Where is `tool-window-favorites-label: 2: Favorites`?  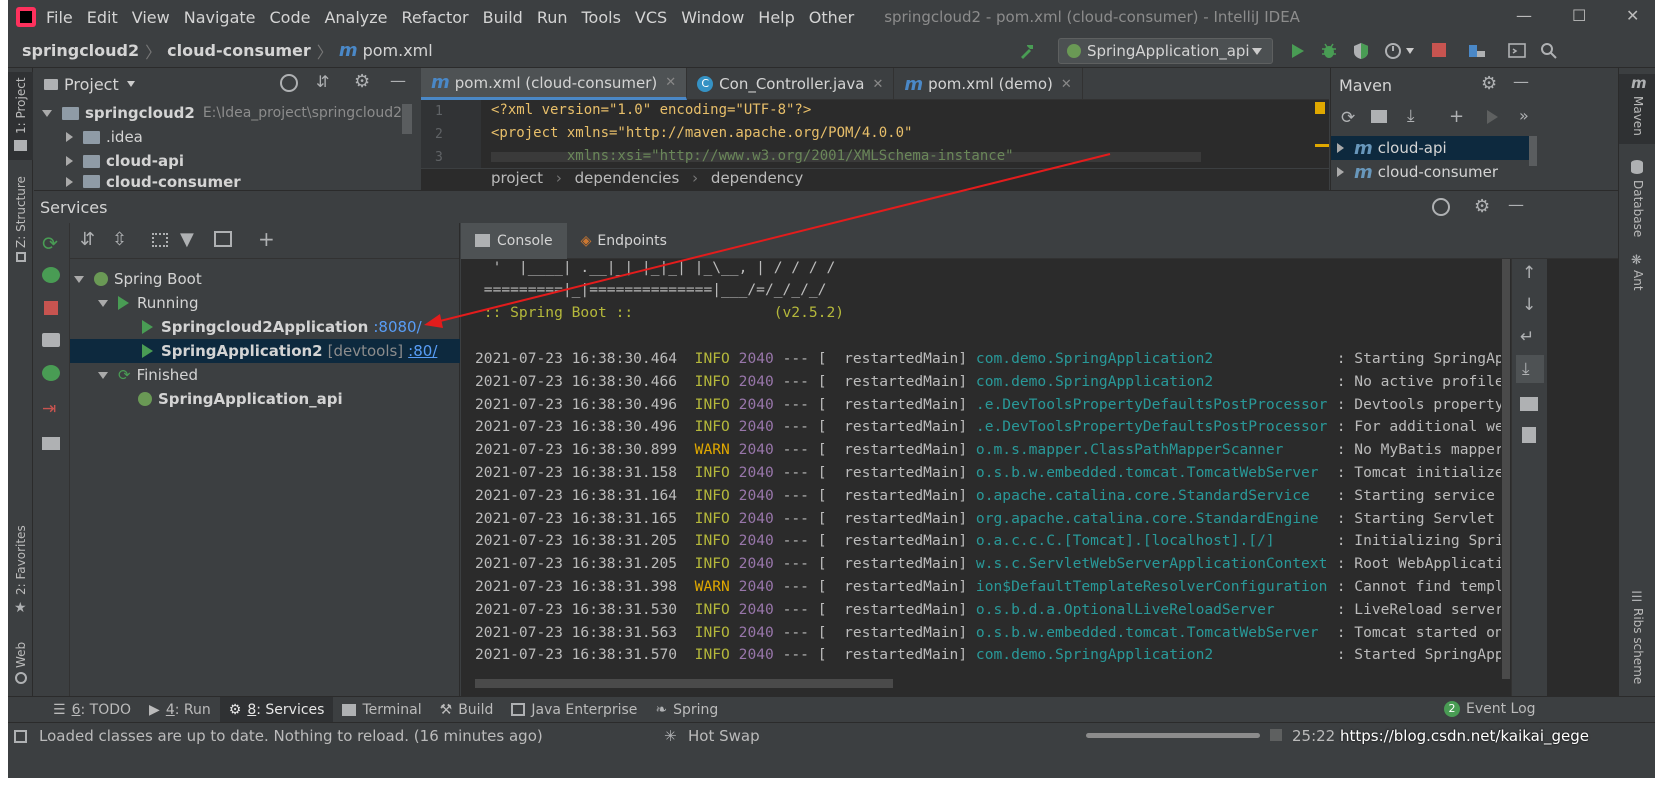 tool-window-favorites-label: 2: Favorites is located at coordinates (21, 560).